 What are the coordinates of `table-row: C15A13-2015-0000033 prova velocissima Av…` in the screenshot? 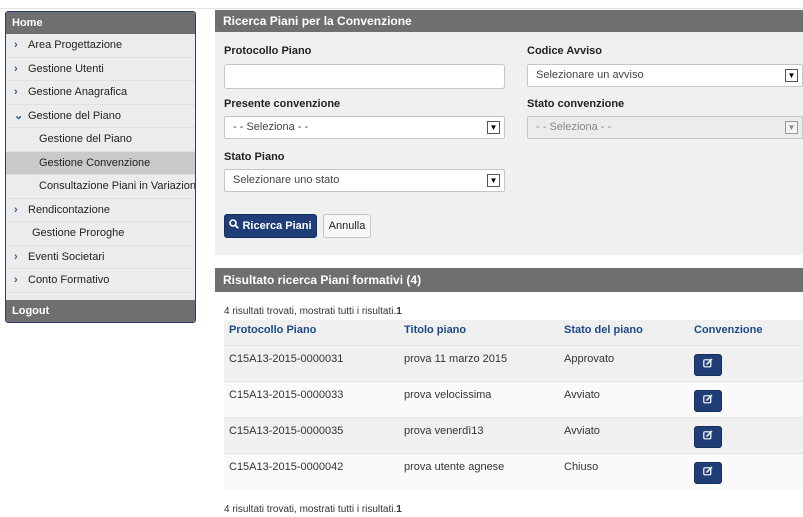 It's located at (513, 399).